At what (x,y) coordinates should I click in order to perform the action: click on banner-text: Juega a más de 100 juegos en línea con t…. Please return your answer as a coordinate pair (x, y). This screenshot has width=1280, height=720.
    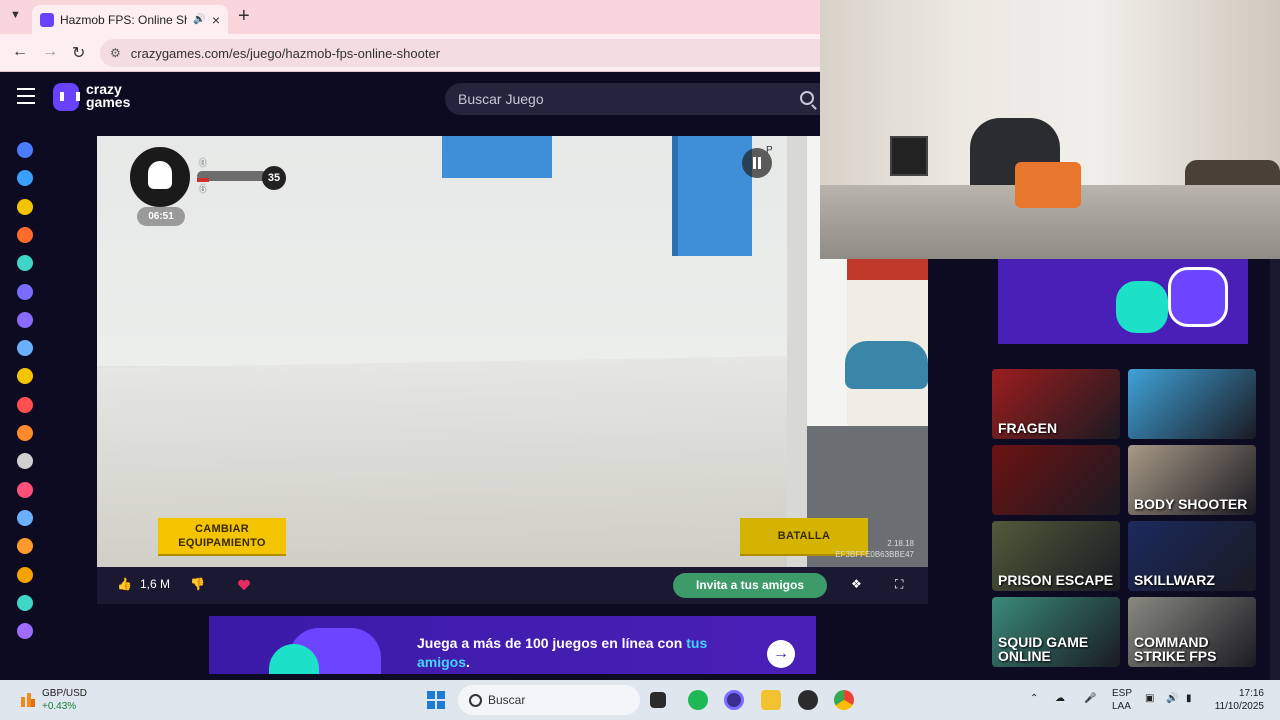
    Looking at the image, I should click on (562, 653).